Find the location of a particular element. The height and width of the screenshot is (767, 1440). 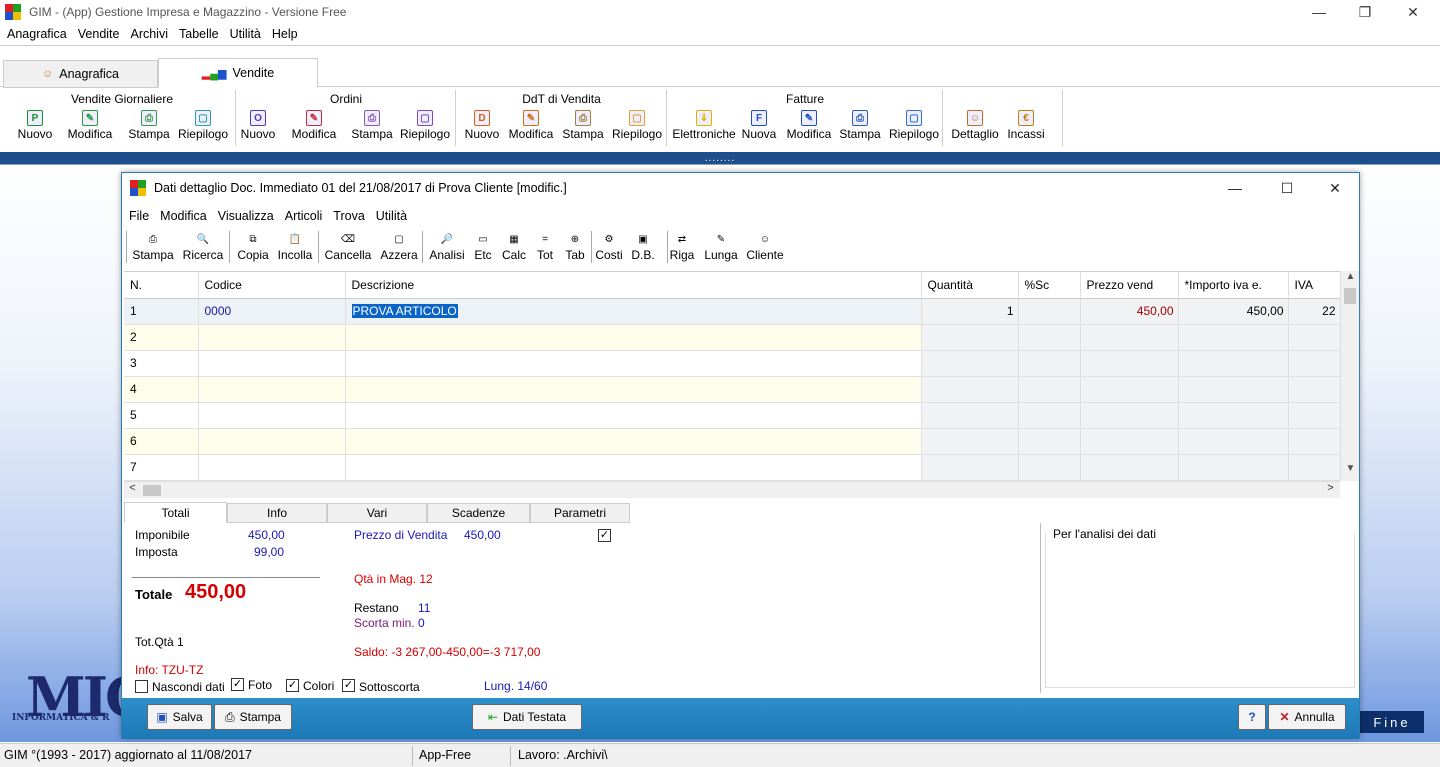

col-quantita: Quantità is located at coordinates (970, 285).